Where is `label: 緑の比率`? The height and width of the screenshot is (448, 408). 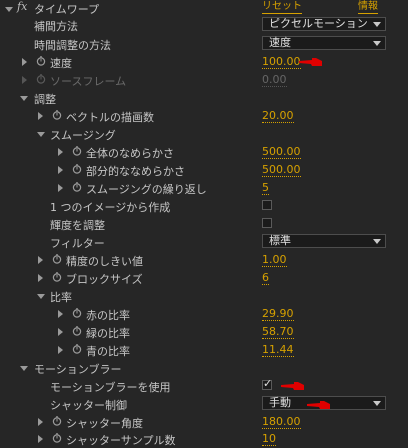
label: 緑の比率 is located at coordinates (108, 333).